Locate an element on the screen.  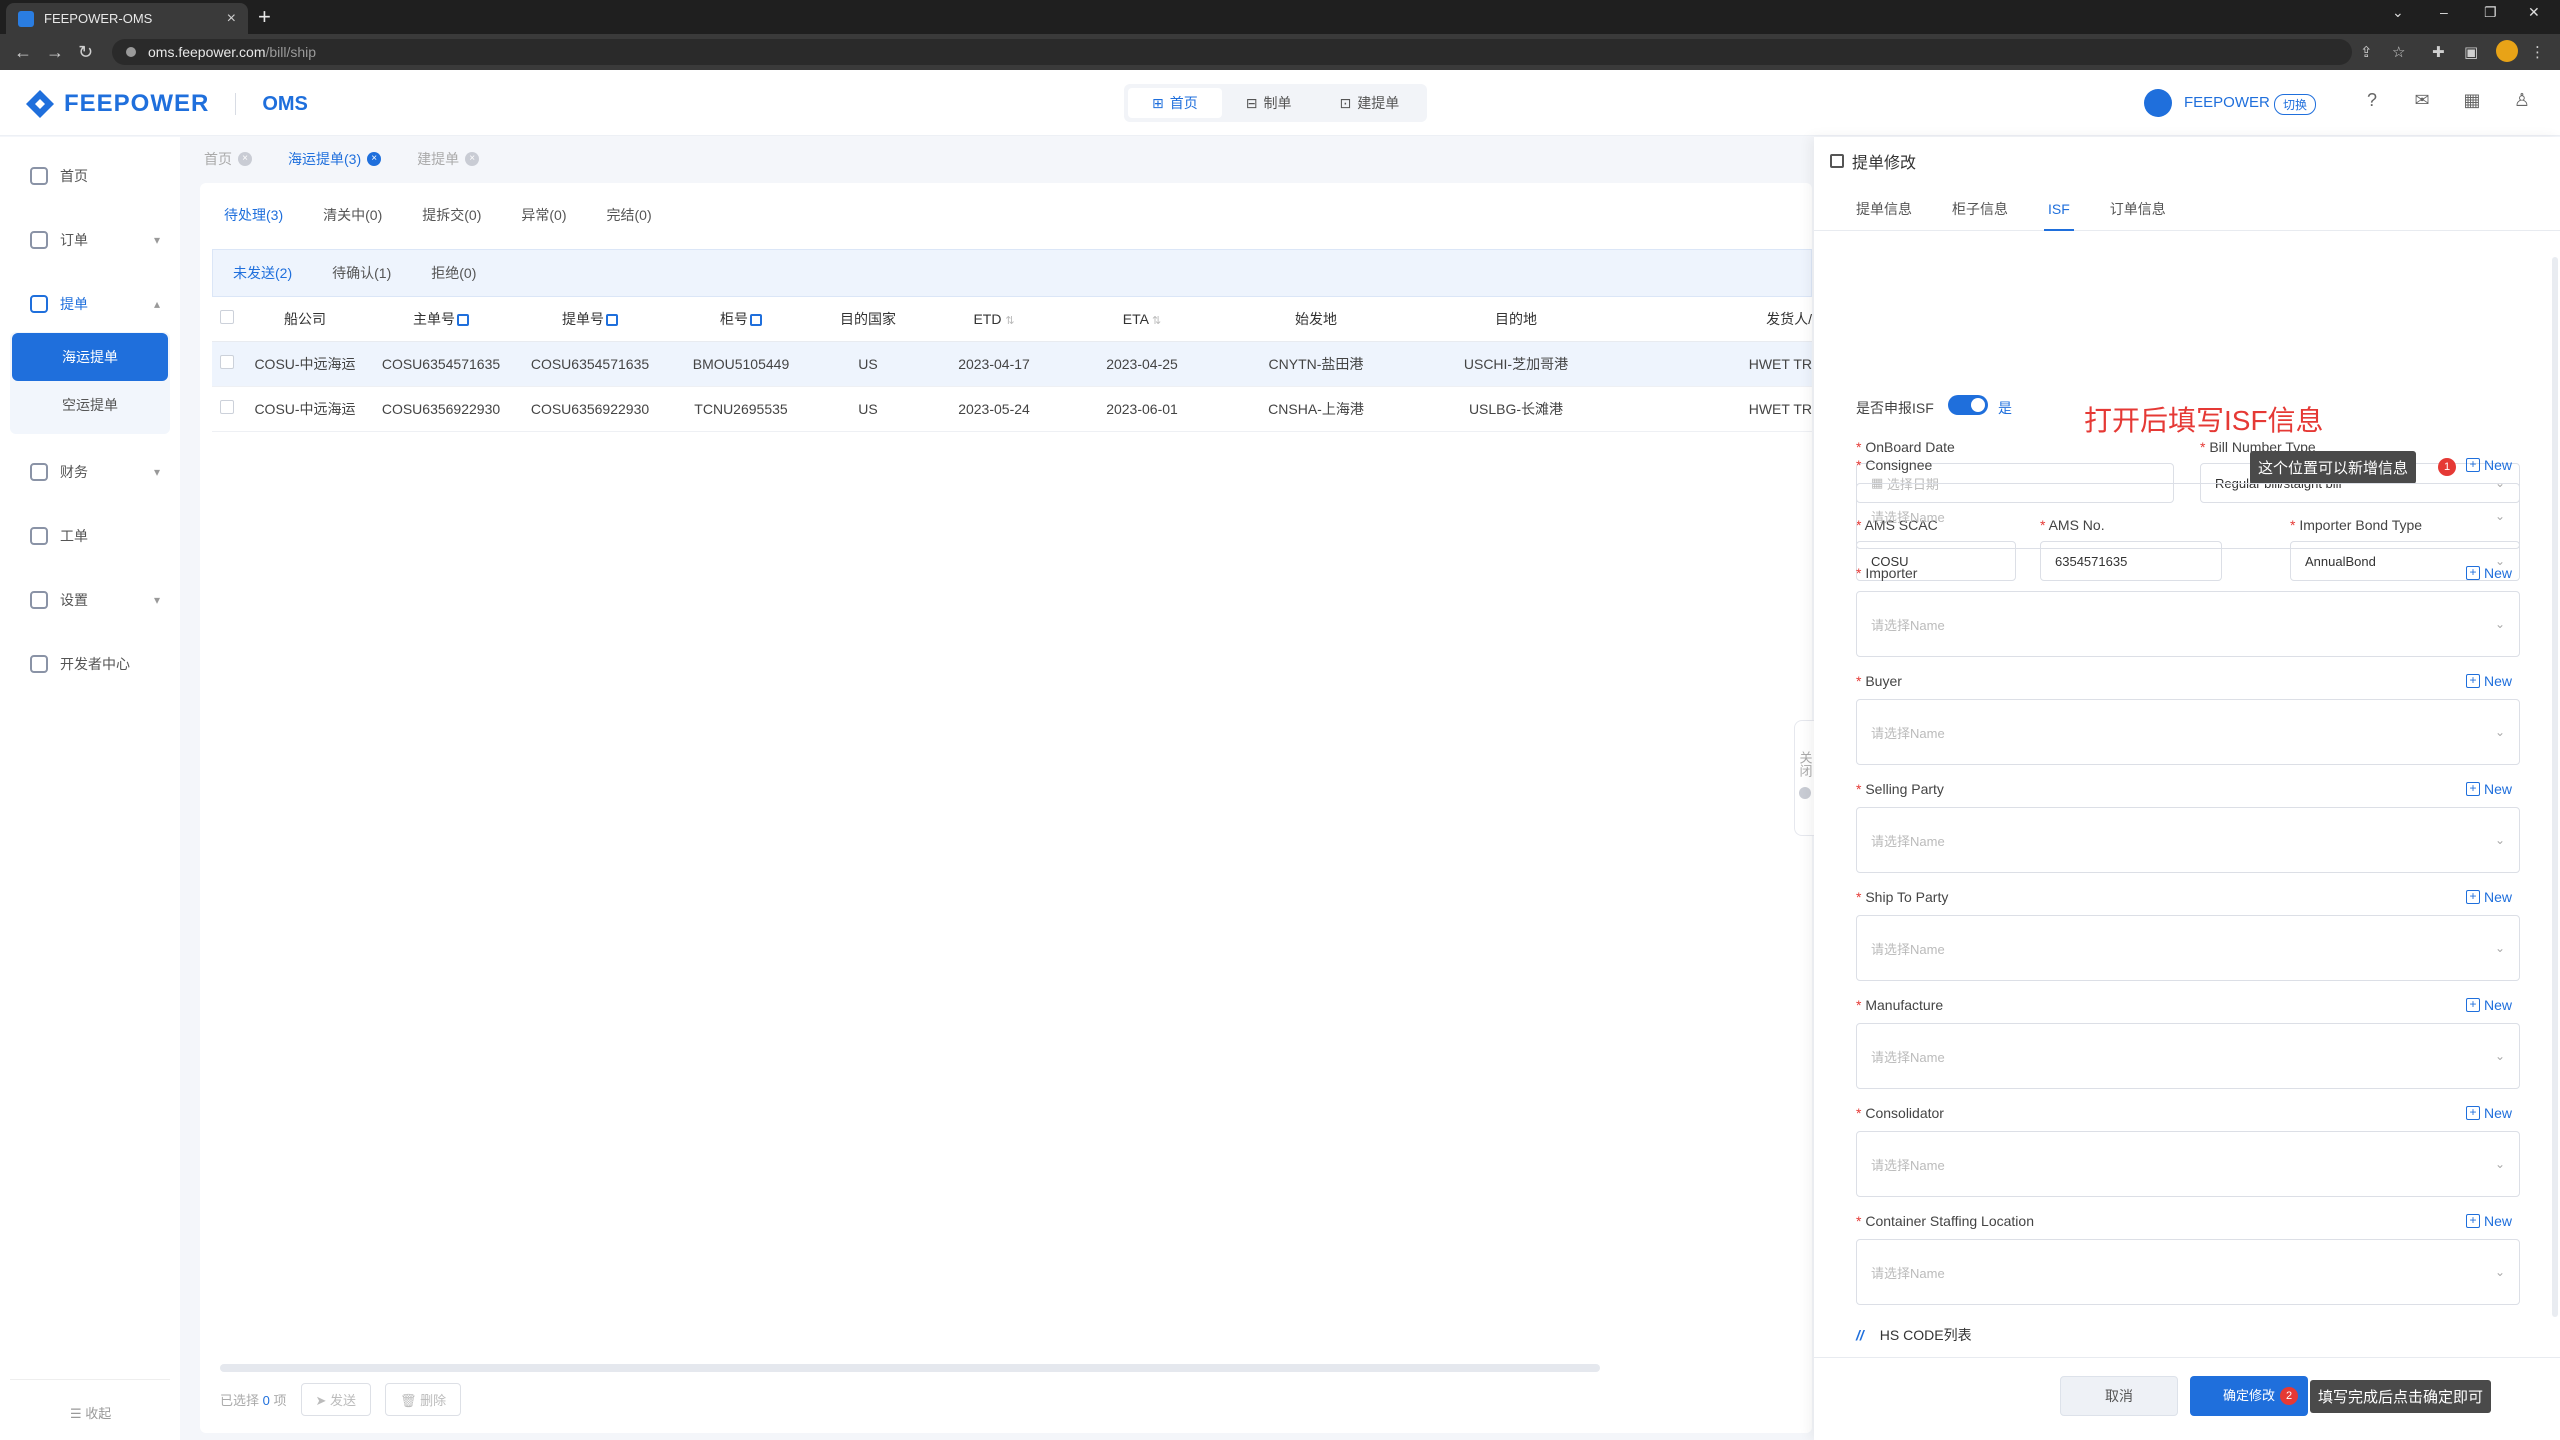
user-avatar is located at coordinates (2158, 103).